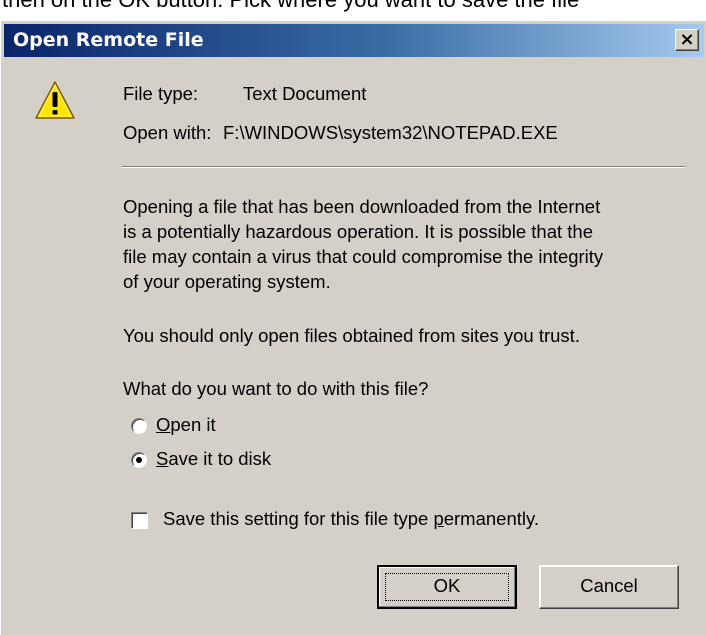 This screenshot has height=635, width=706. I want to click on open-it-radio, so click(139, 426).